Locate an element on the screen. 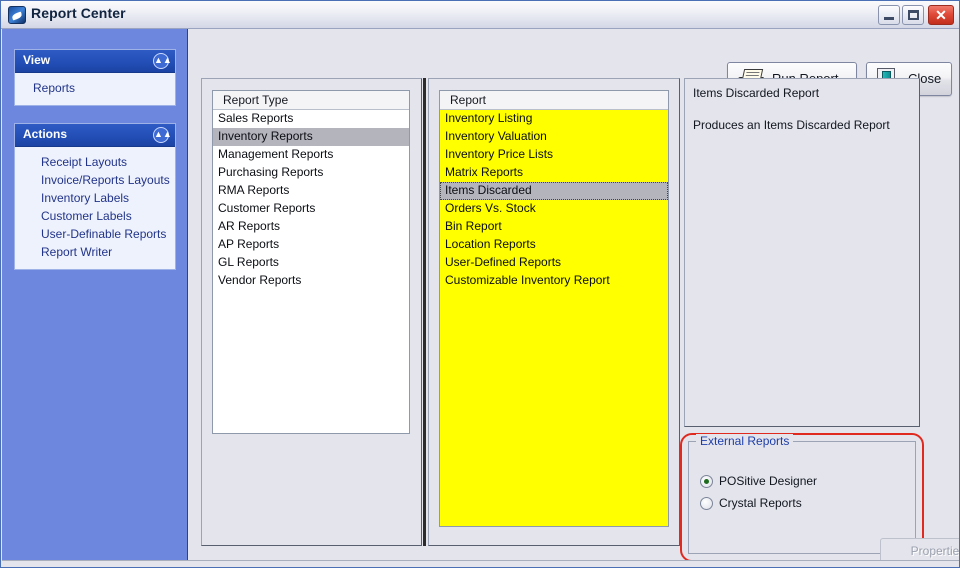 Image resolution: width=960 pixels, height=568 pixels. sidebar-group-view-body: Reports is located at coordinates (95, 89).